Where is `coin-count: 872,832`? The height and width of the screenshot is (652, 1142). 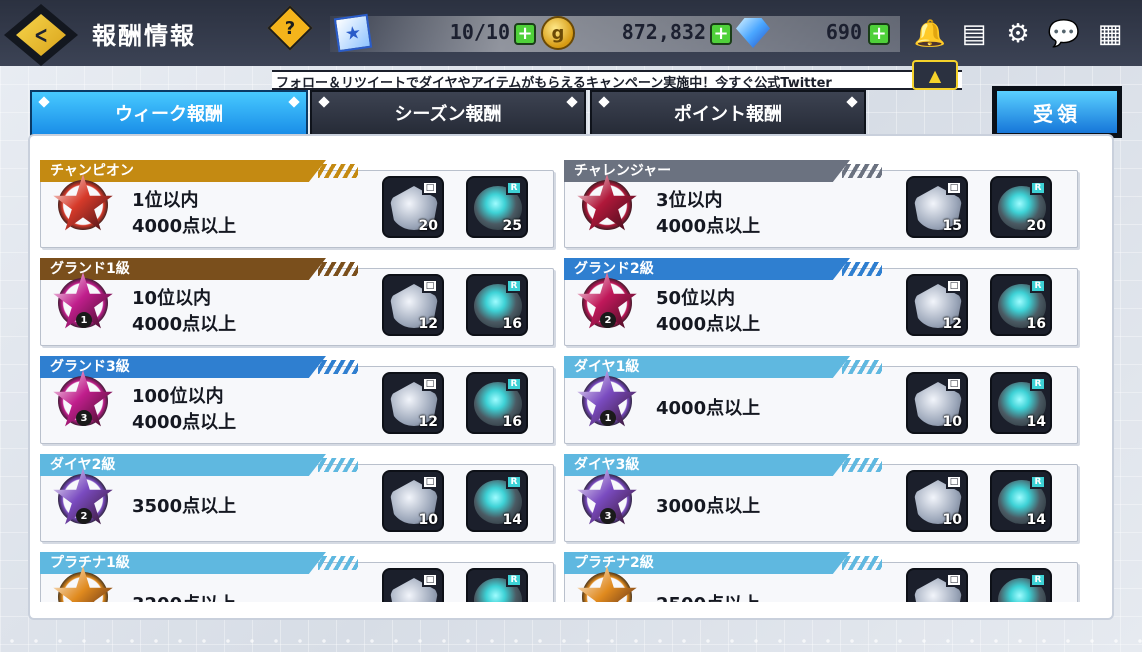 coin-count: 872,832 is located at coordinates (663, 32).